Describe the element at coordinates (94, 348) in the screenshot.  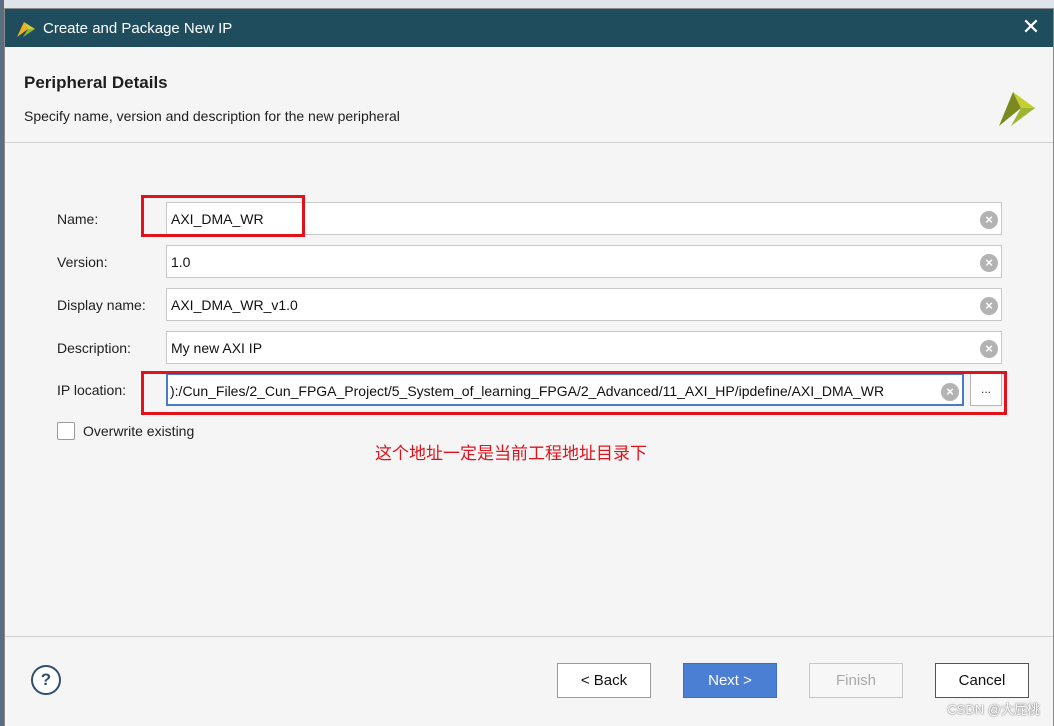
I see `description-label: Description:` at that location.